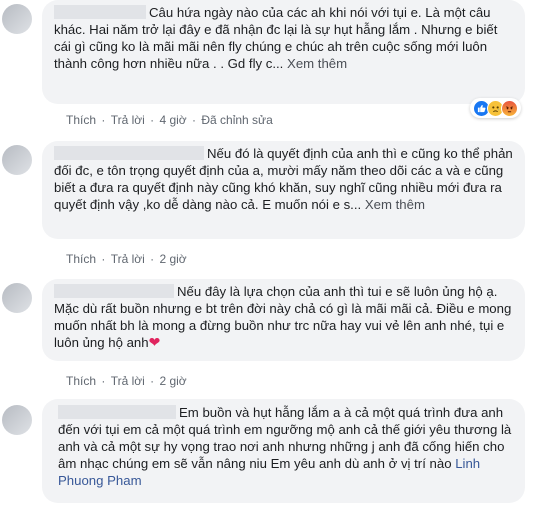  What do you see at coordinates (495, 108) in the screenshot?
I see `reactions-summary` at bounding box center [495, 108].